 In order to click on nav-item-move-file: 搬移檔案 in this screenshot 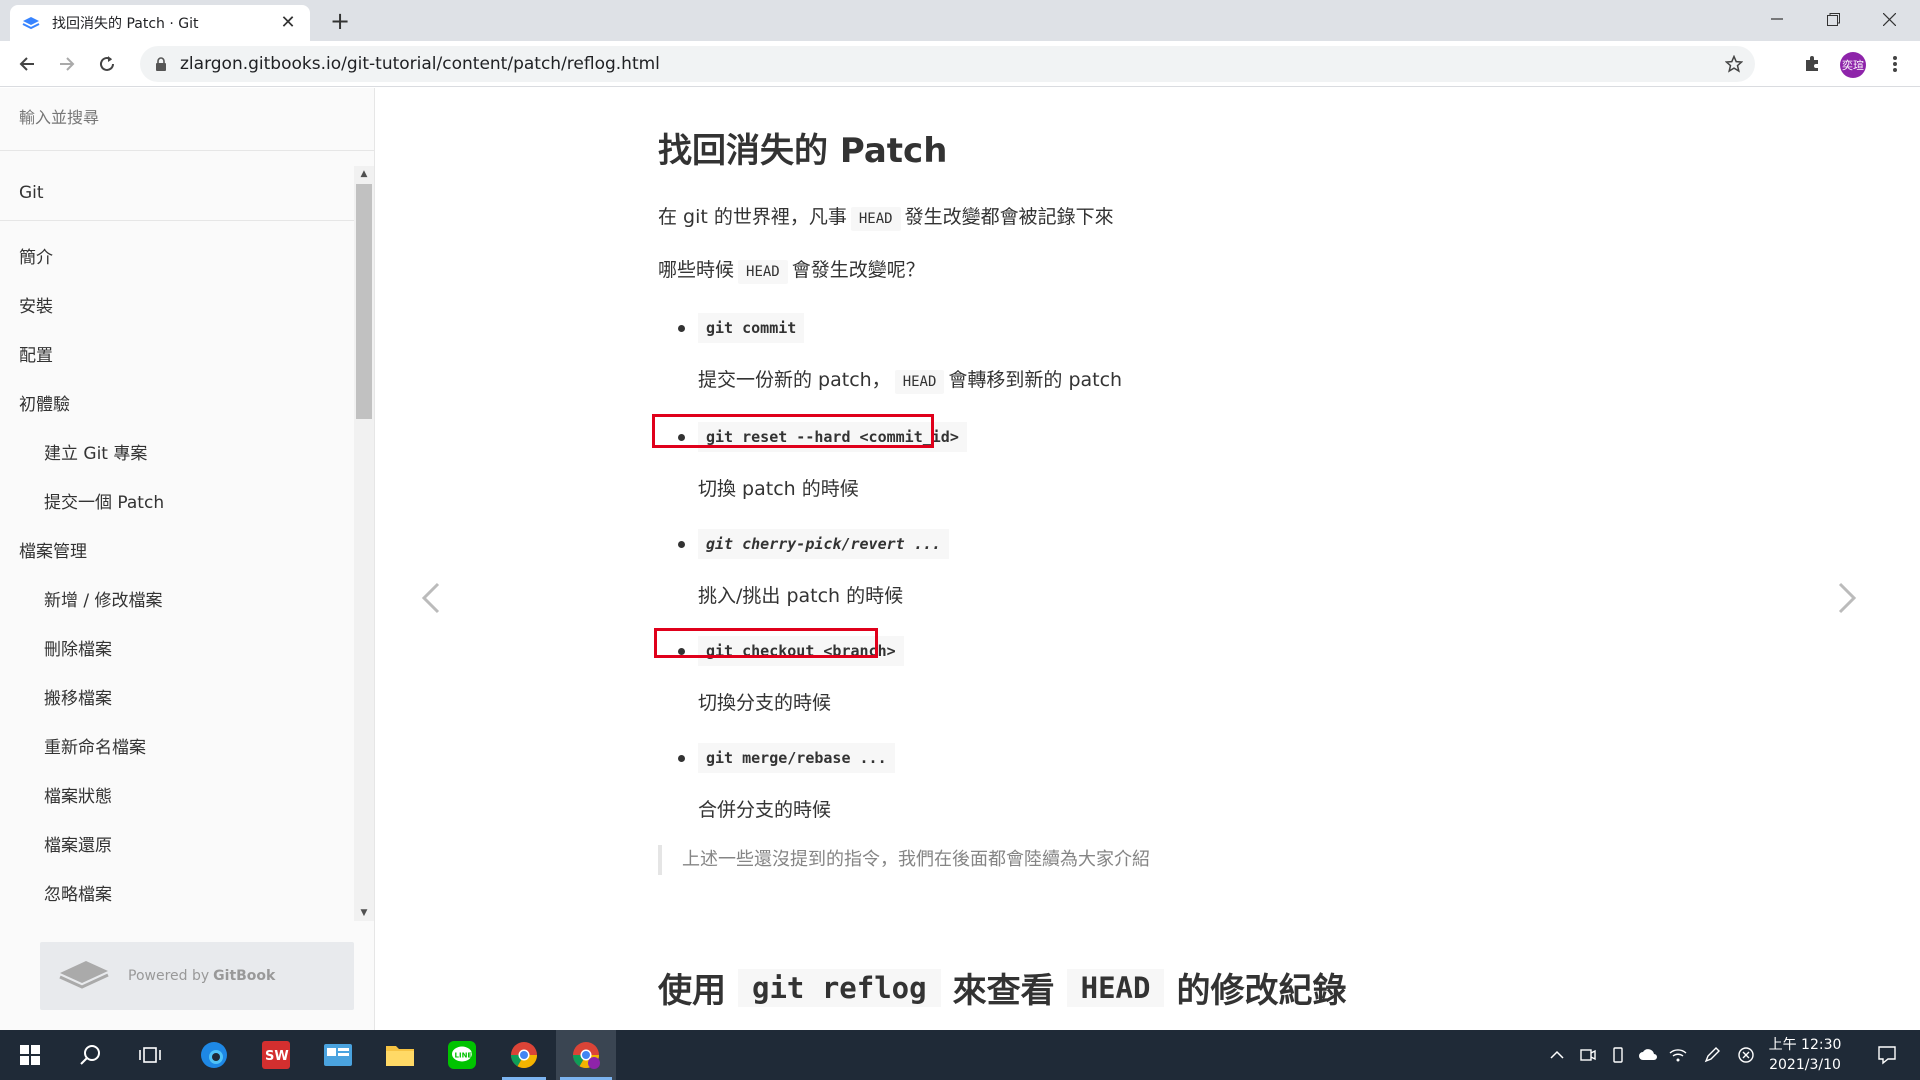, I will do `click(177, 696)`.